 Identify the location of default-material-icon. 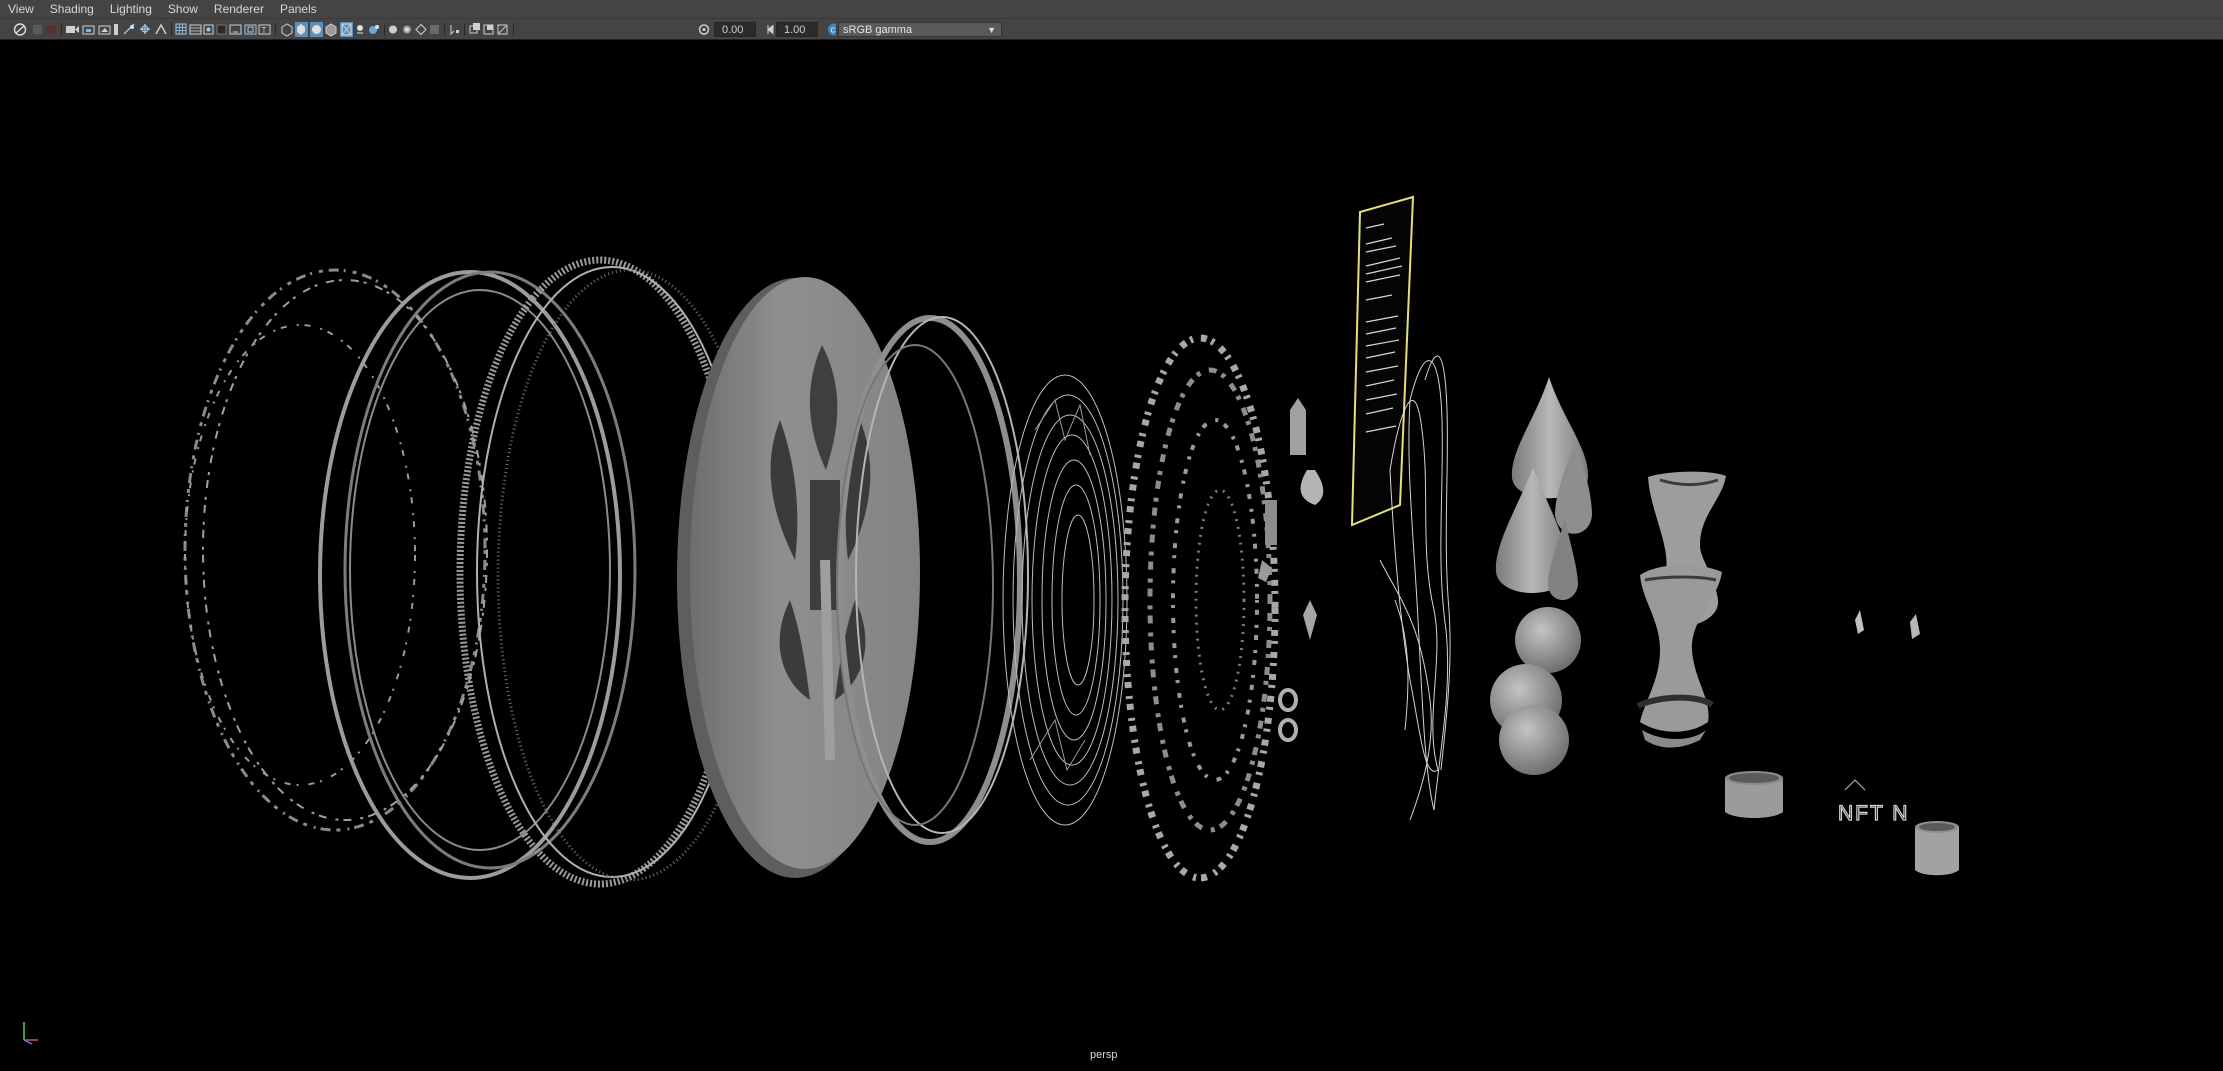
(316, 29).